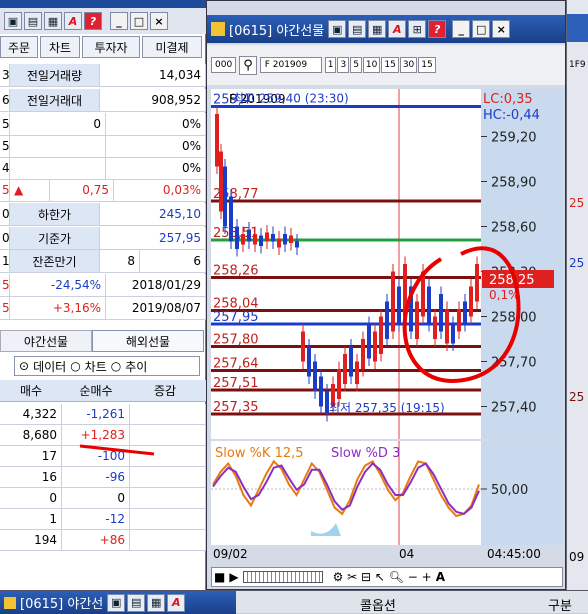  What do you see at coordinates (153, 75) in the screenshot?
I see `row-value: 14,034` at bounding box center [153, 75].